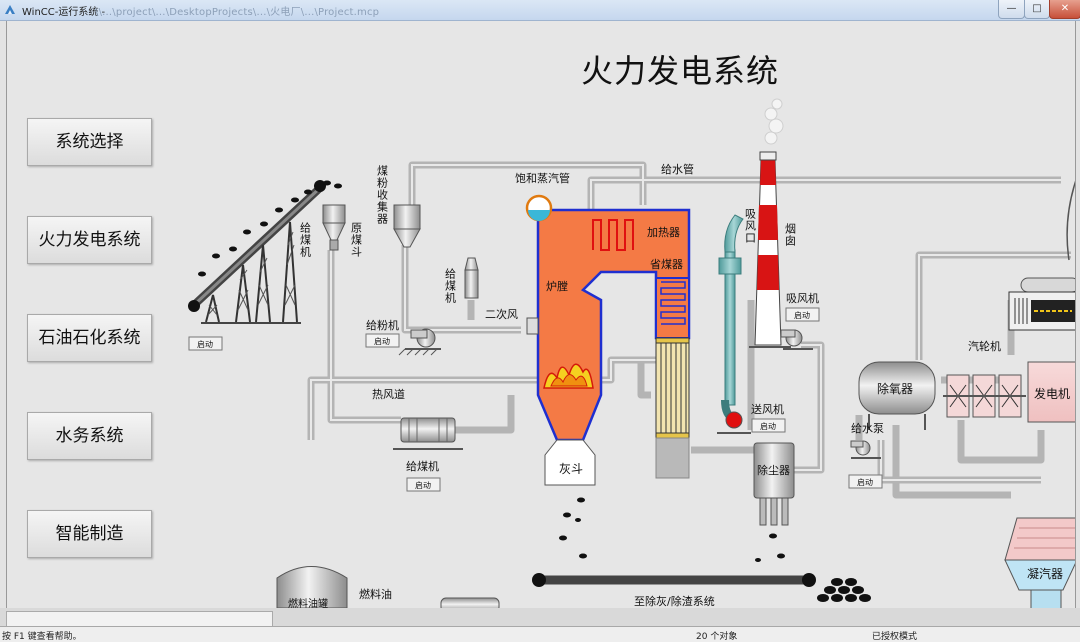  I want to click on minimize-button: —, so click(1011, 9).